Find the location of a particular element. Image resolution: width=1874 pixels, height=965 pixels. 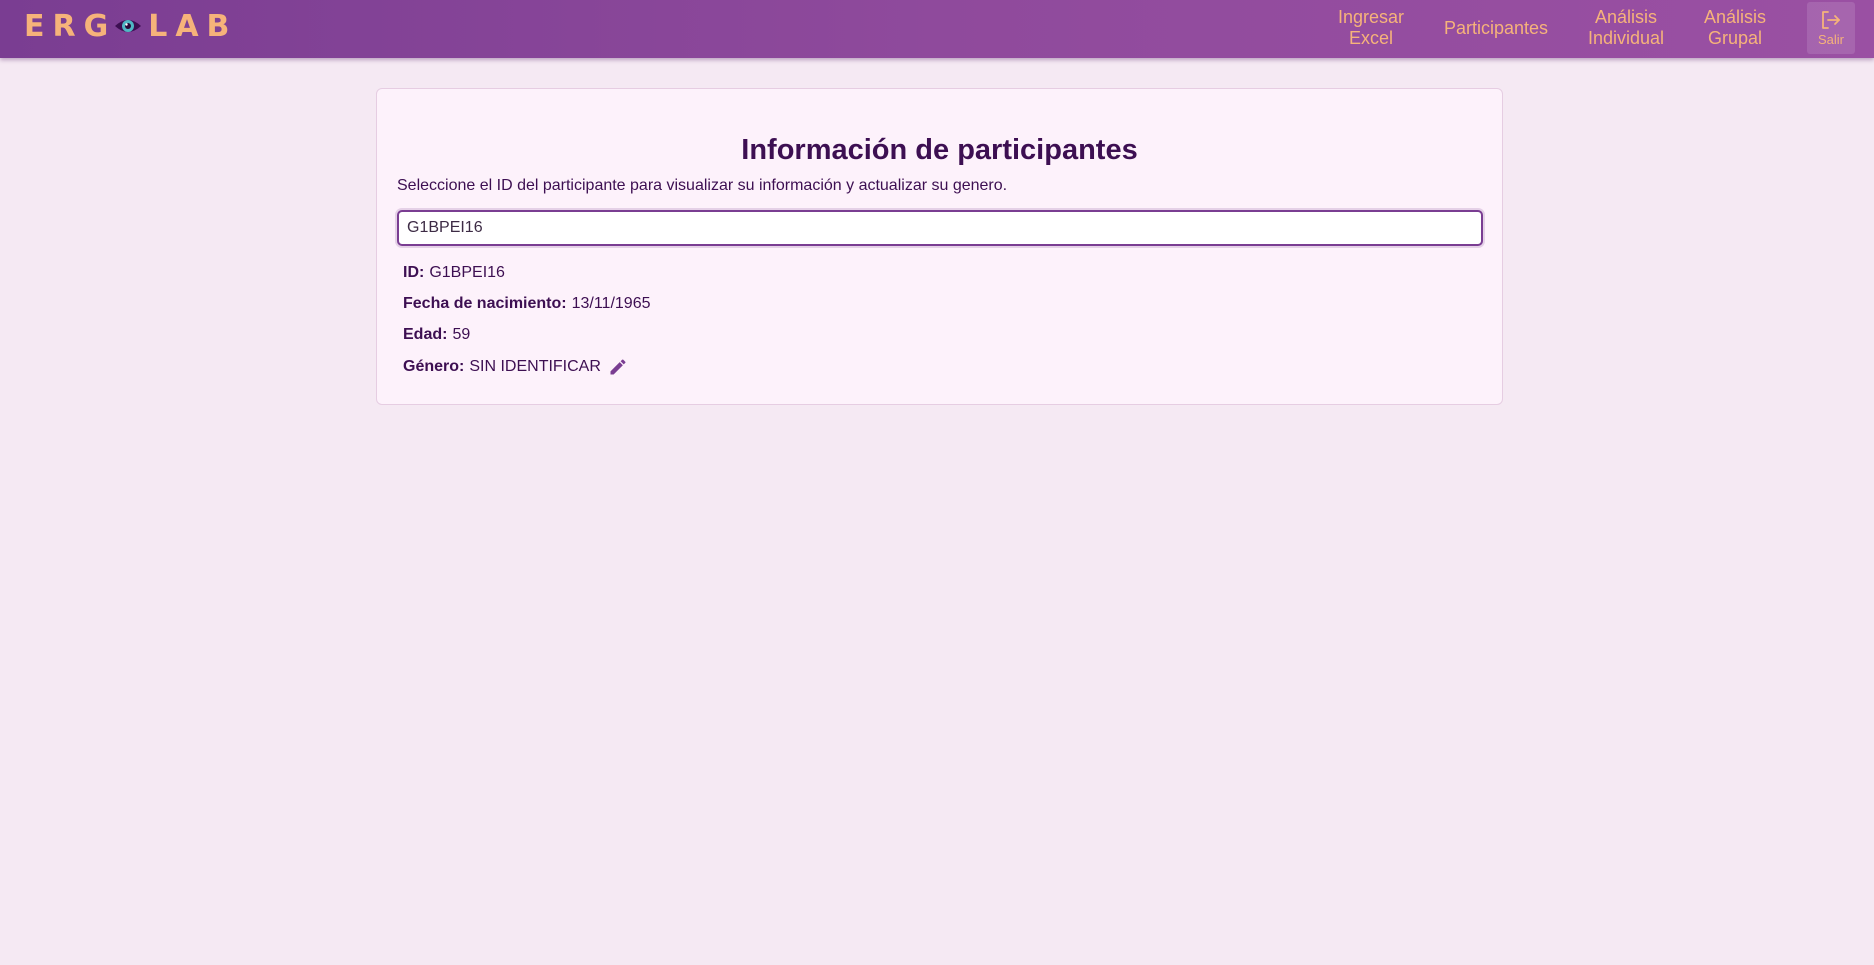

nav-label-line2: Excel is located at coordinates (1370, 38).